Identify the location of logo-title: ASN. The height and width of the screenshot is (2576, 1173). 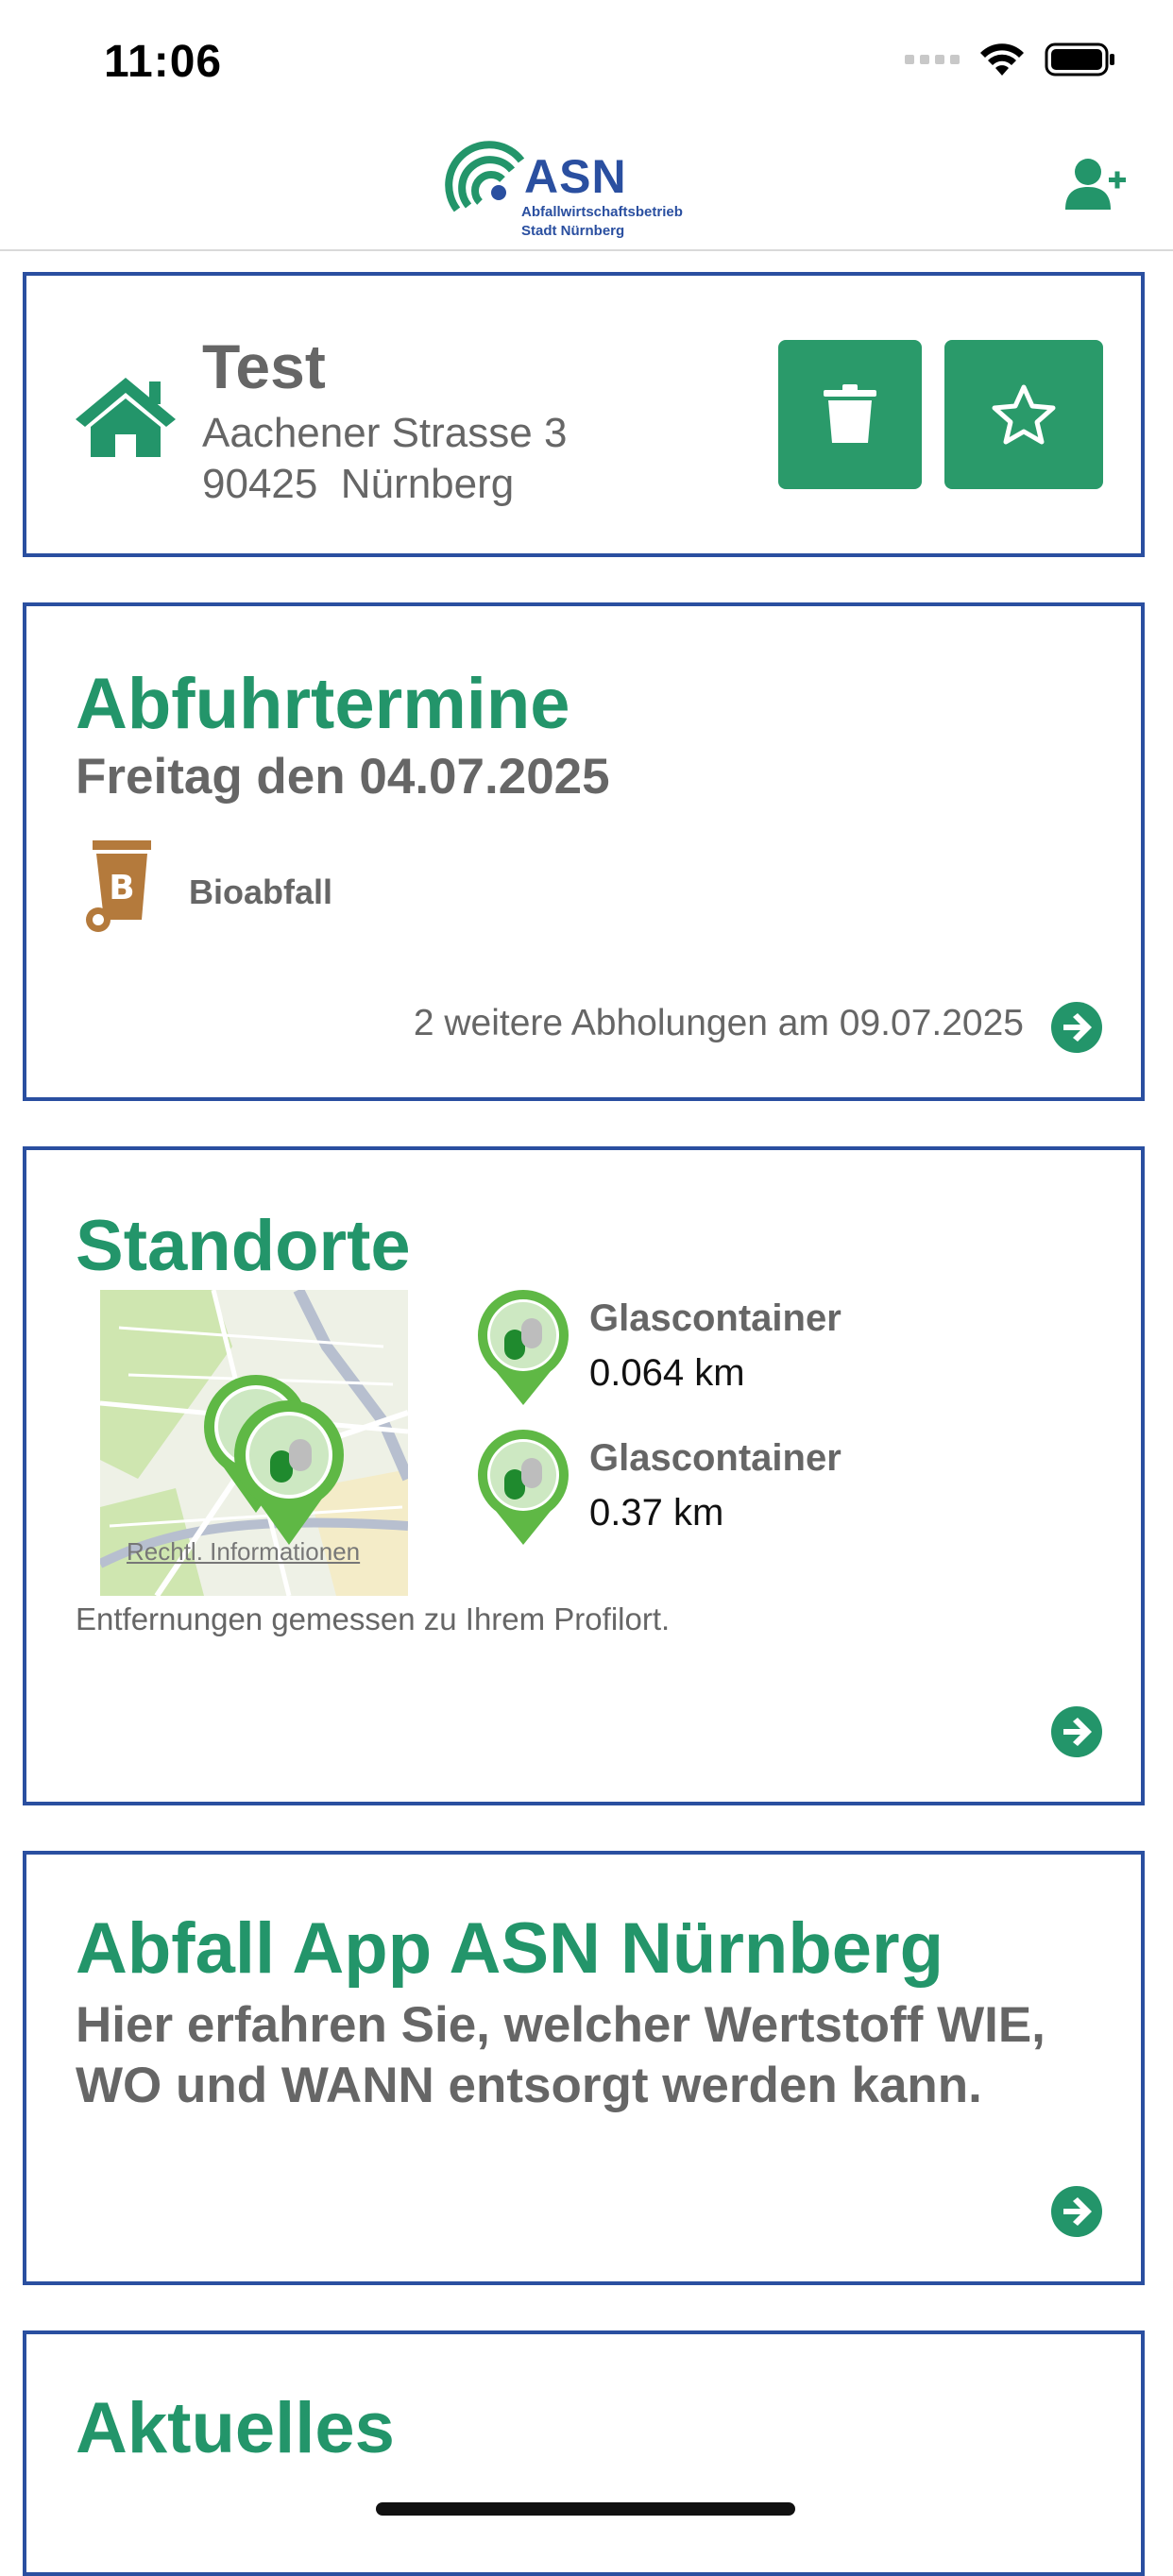
(575, 176).